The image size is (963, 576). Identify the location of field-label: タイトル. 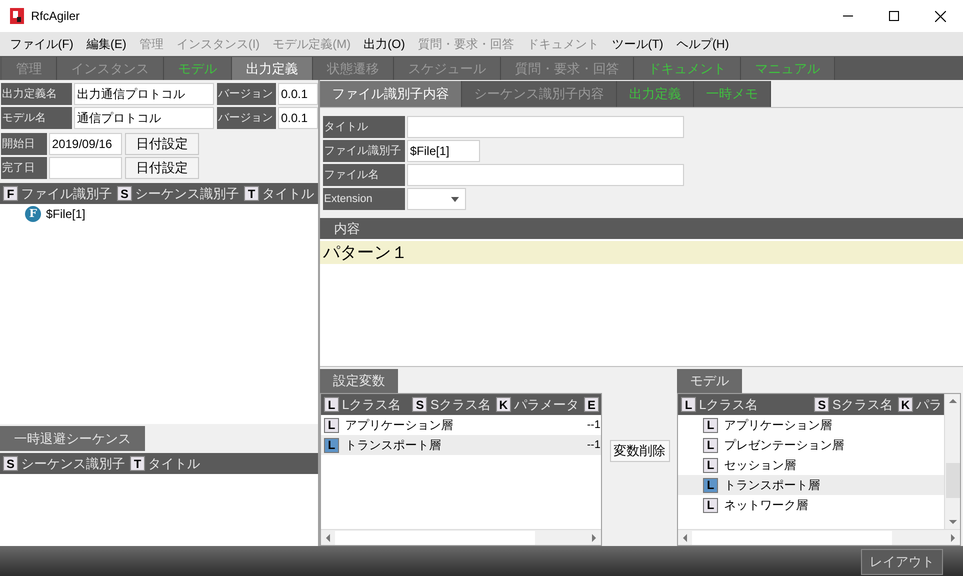
(364, 127).